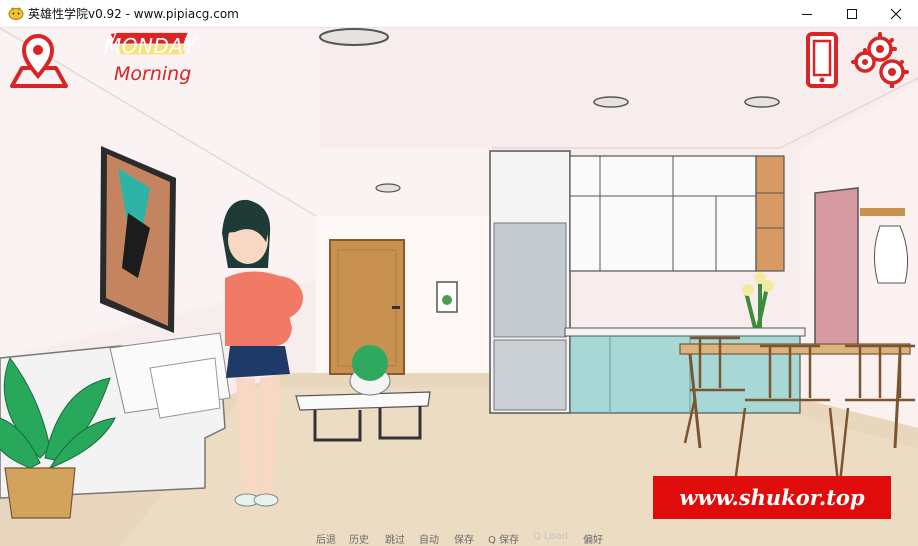 Image resolution: width=918 pixels, height=546 pixels. Describe the element at coordinates (359, 538) in the screenshot. I see `quick-menu-history: 历史` at that location.